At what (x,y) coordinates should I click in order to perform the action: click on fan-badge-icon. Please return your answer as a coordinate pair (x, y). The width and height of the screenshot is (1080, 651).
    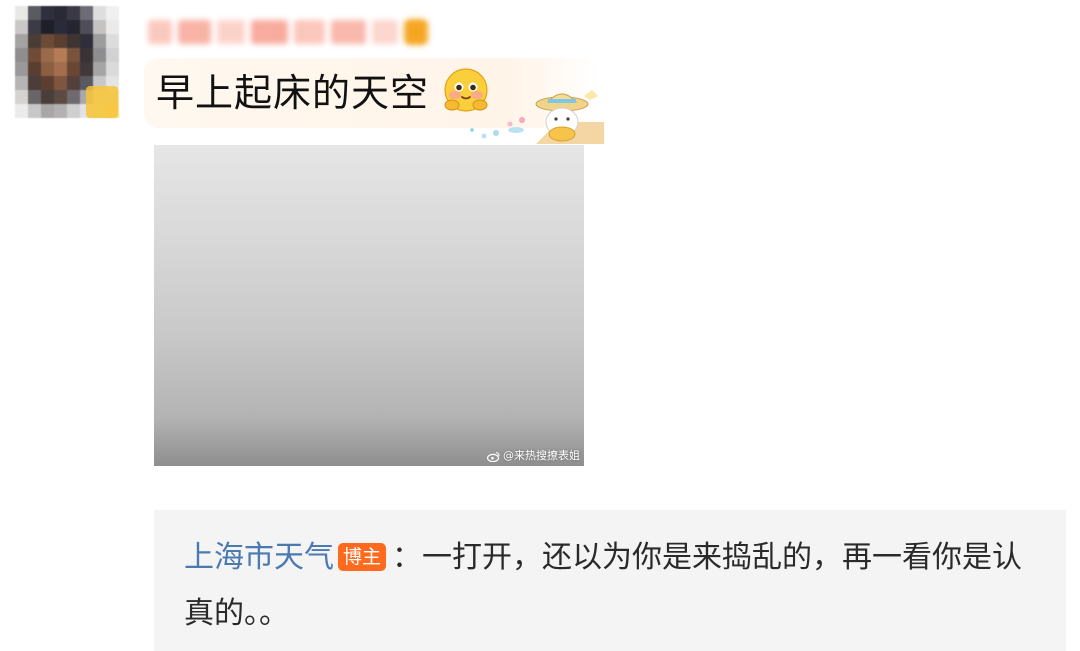
    Looking at the image, I should click on (416, 32).